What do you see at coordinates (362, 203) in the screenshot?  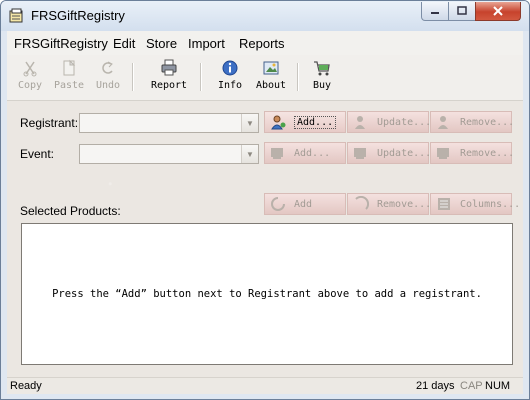 I see `remove-product-icon` at bounding box center [362, 203].